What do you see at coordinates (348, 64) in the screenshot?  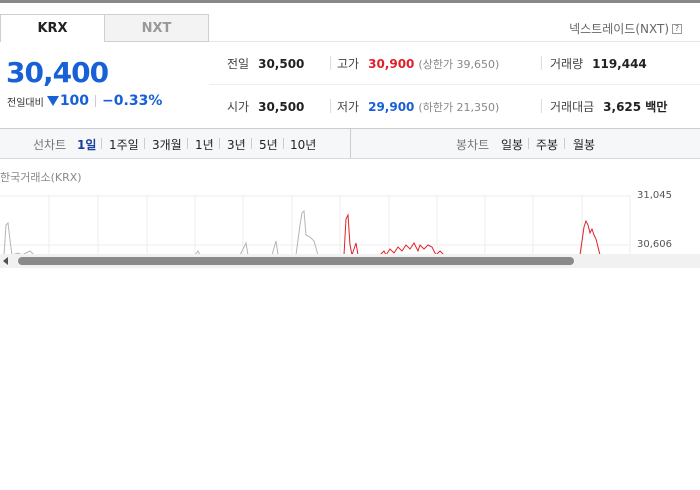 I see `stat-label: 고가` at bounding box center [348, 64].